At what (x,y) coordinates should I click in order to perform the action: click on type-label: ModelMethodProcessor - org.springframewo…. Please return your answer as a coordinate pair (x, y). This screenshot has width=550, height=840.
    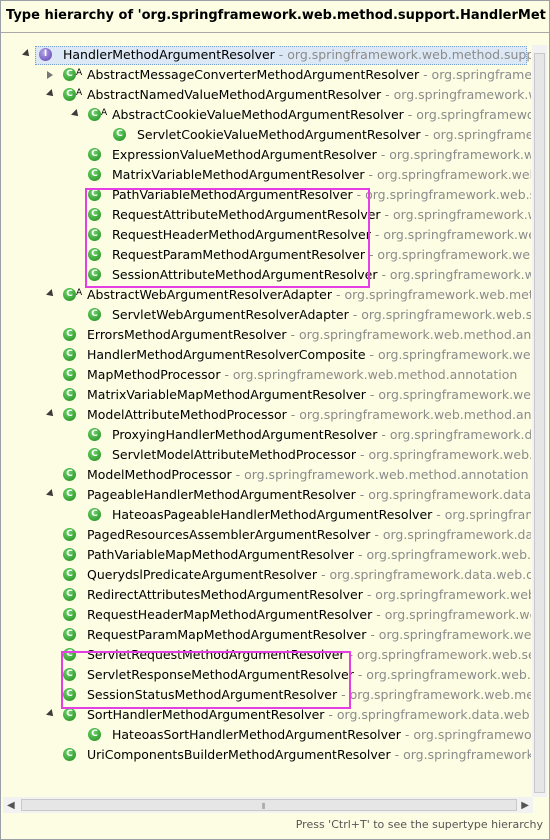
    Looking at the image, I should click on (308, 475).